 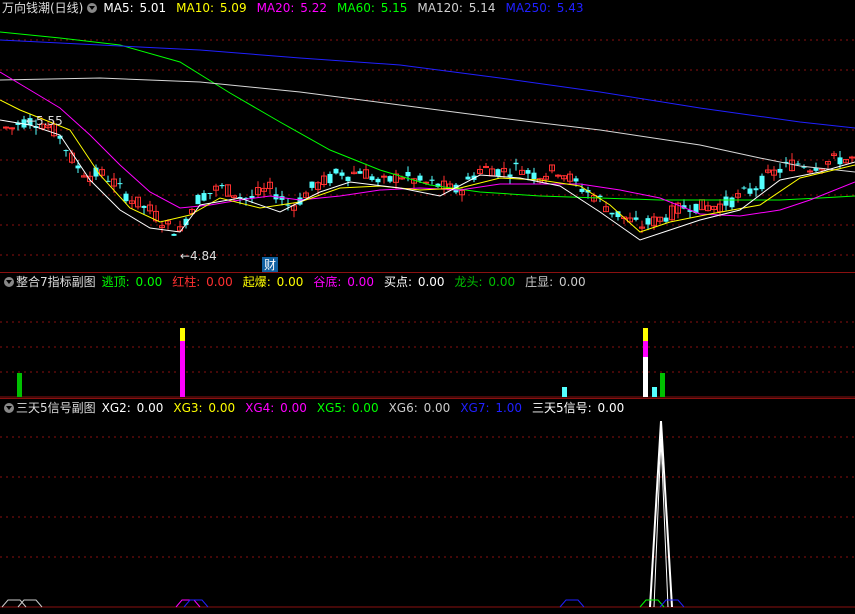 What do you see at coordinates (203, 282) in the screenshot?
I see `sub1-legend-item: 红柱: 0.00` at bounding box center [203, 282].